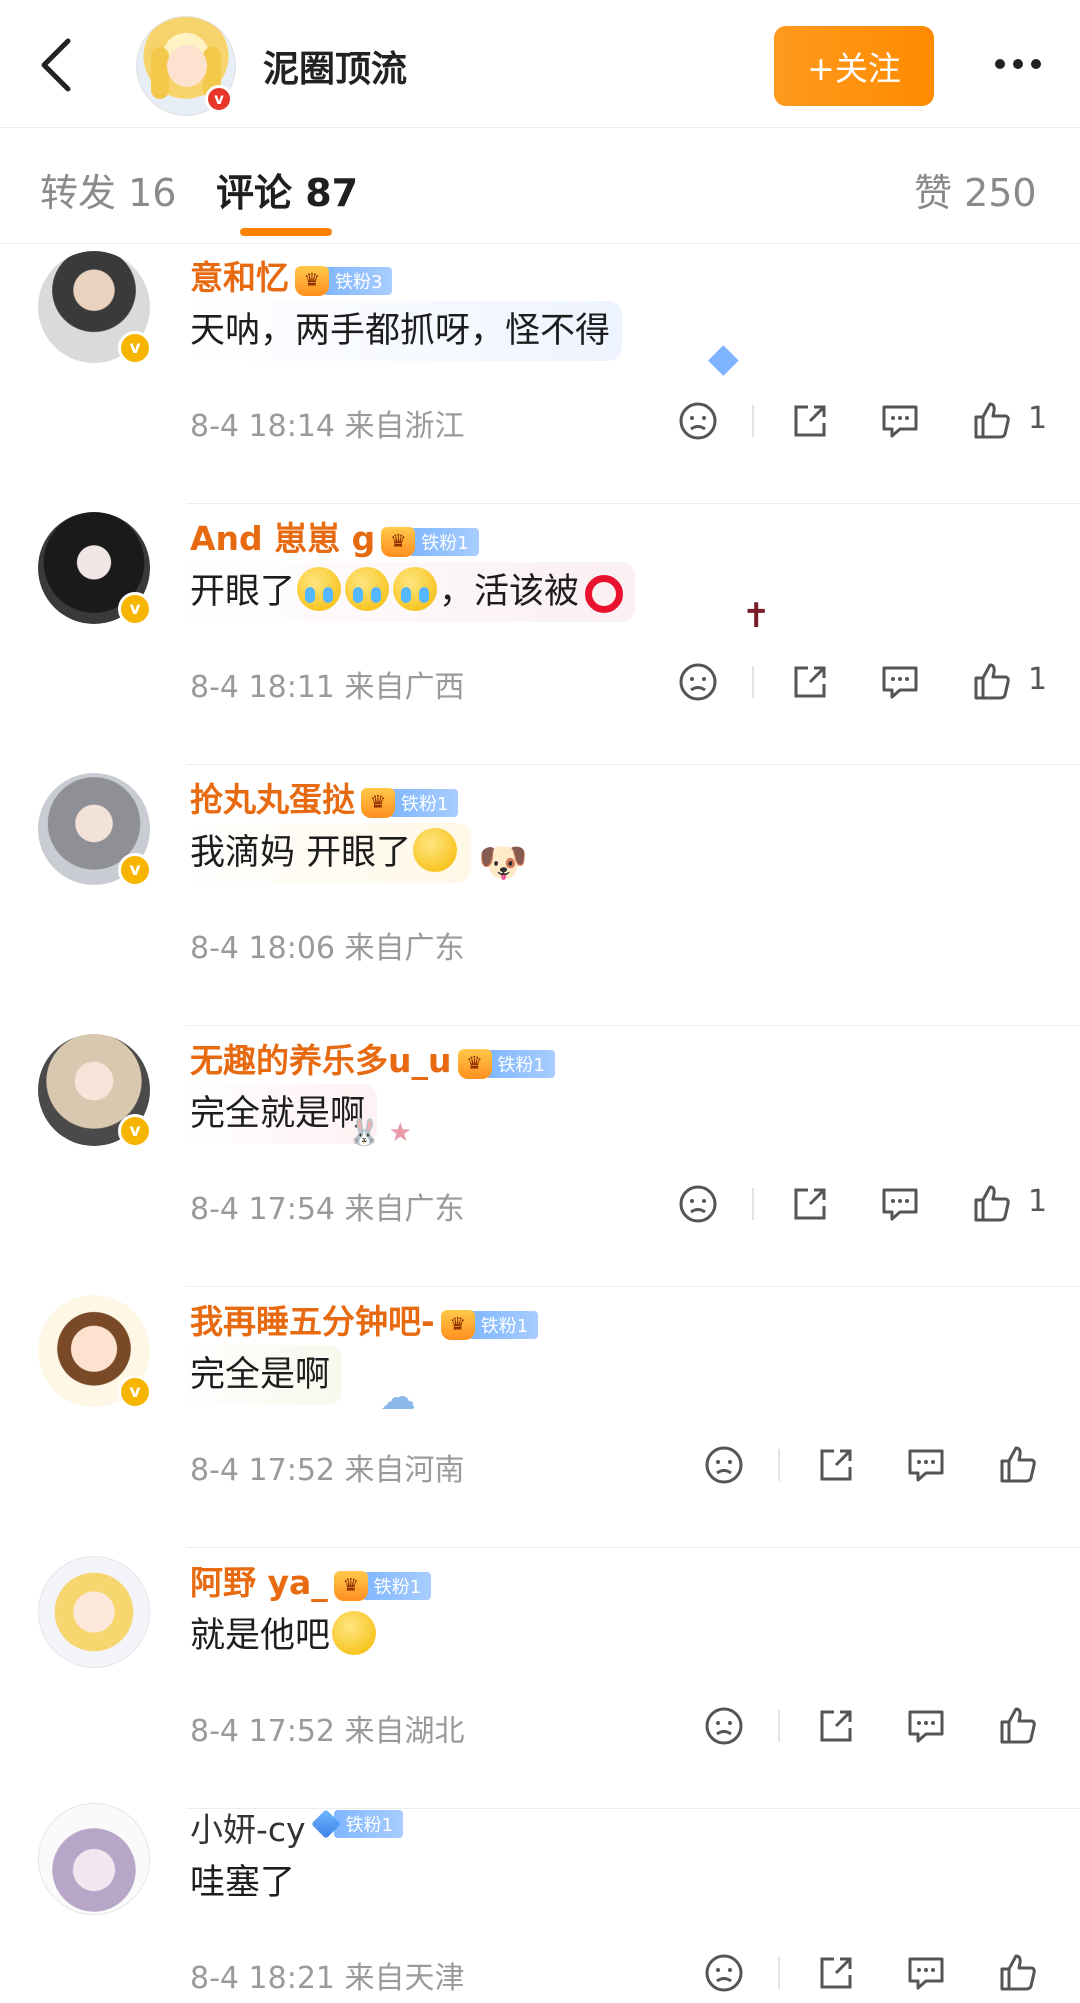 The image size is (1080, 2003). What do you see at coordinates (372, 1058) in the screenshot?
I see `username: 无趣的养乐多u_u ♛ 铁粉1` at bounding box center [372, 1058].